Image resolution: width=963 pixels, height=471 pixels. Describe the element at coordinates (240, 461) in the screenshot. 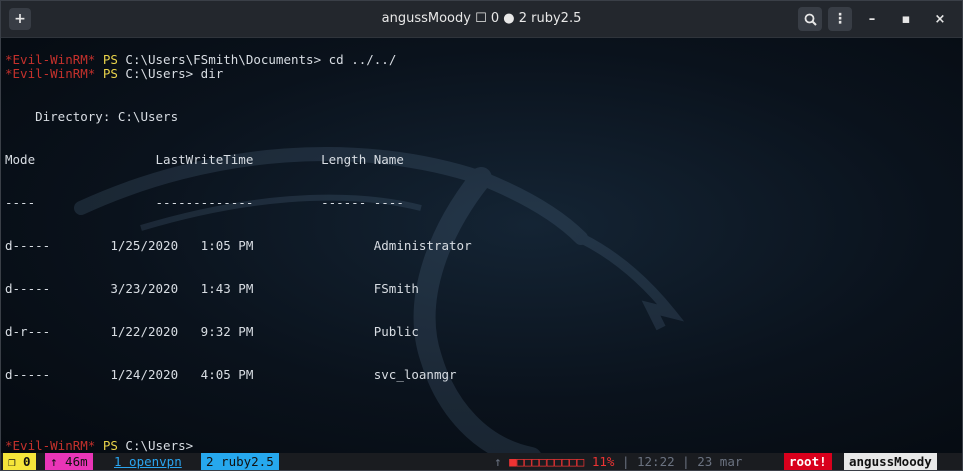

I see `window-tab-ruby: 2 ruby2.5` at that location.